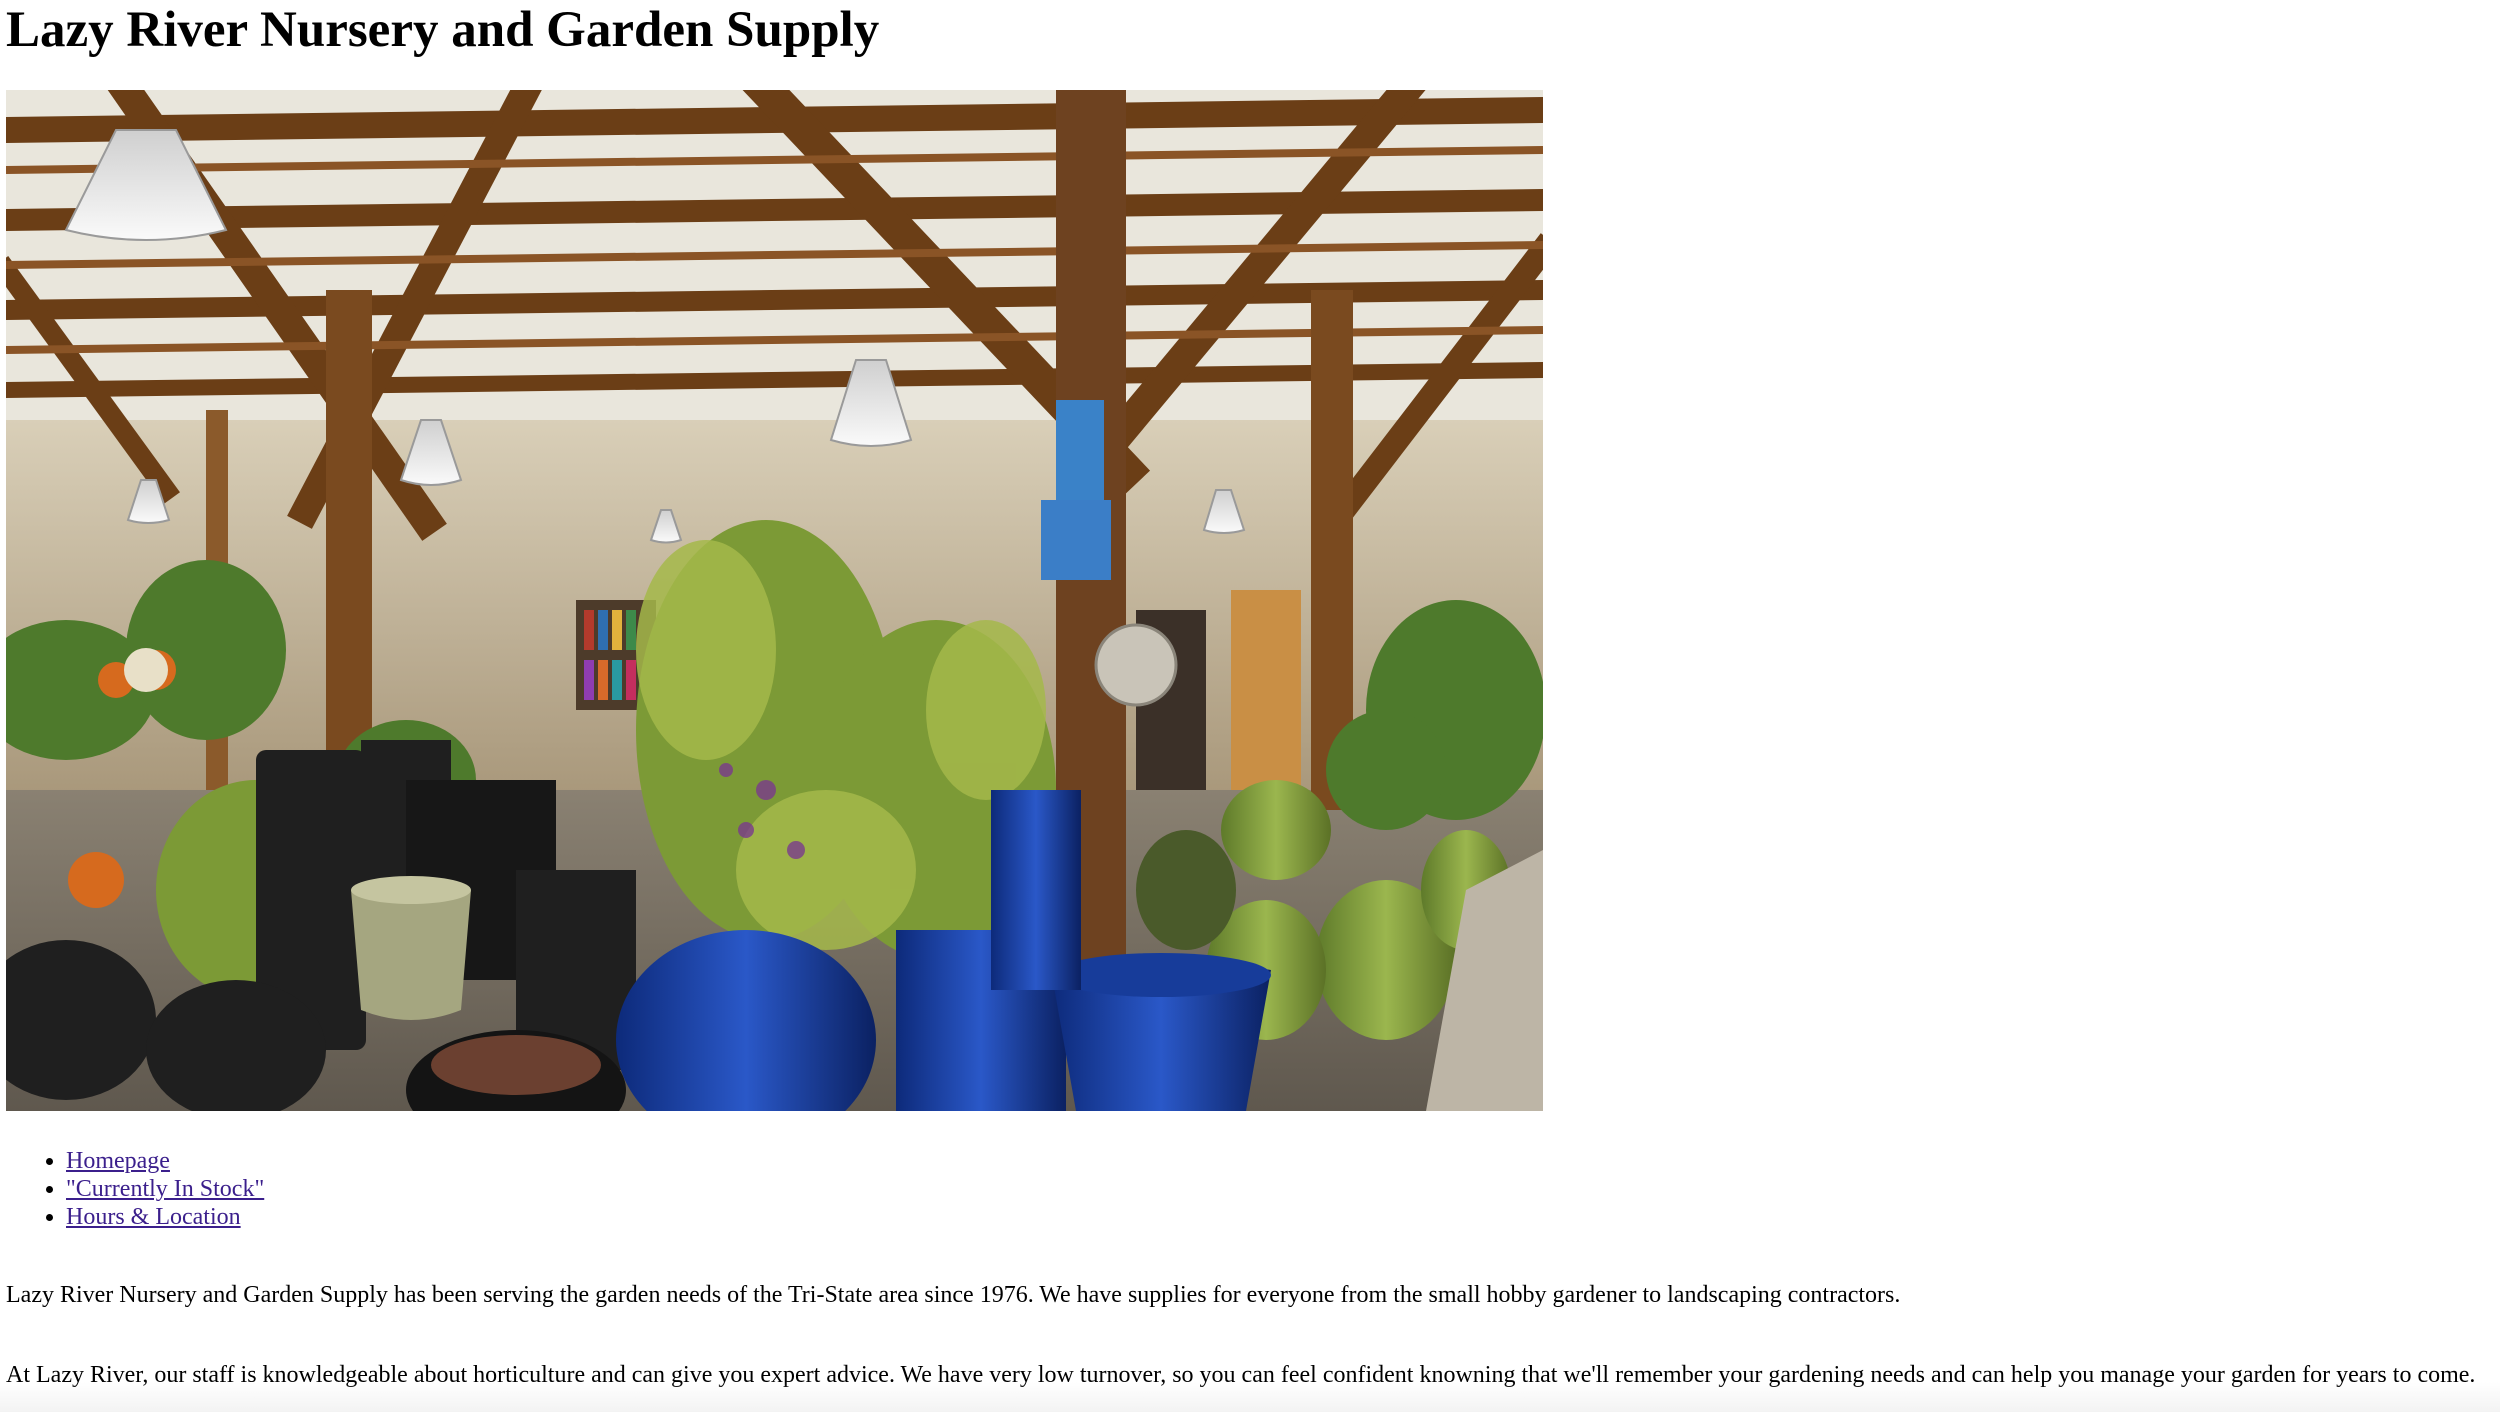  Describe the element at coordinates (153, 1217) in the screenshot. I see `nav-link-hours-location: Hours & Location` at that location.